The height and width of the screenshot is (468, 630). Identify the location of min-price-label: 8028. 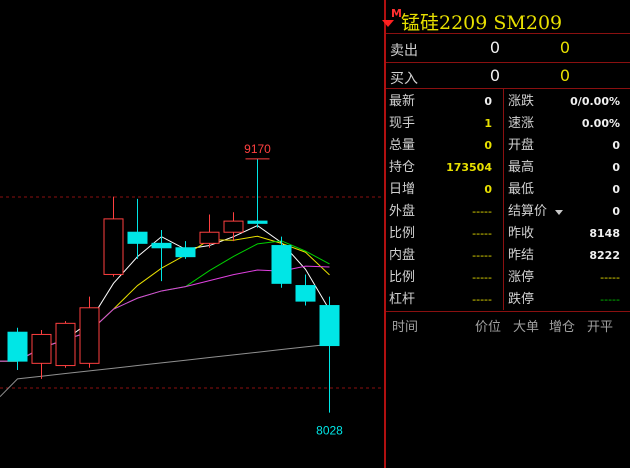
(329, 431).